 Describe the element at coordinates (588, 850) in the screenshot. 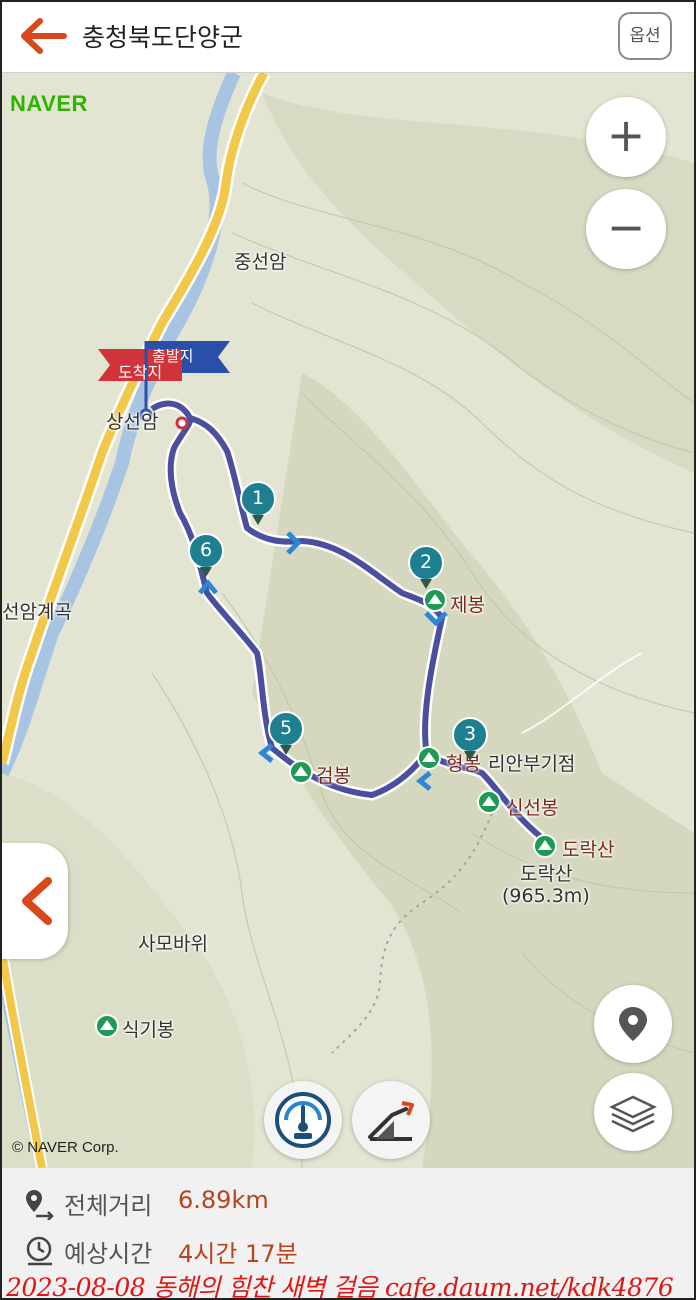

I see `peak-label-doraksan: 도락산` at that location.